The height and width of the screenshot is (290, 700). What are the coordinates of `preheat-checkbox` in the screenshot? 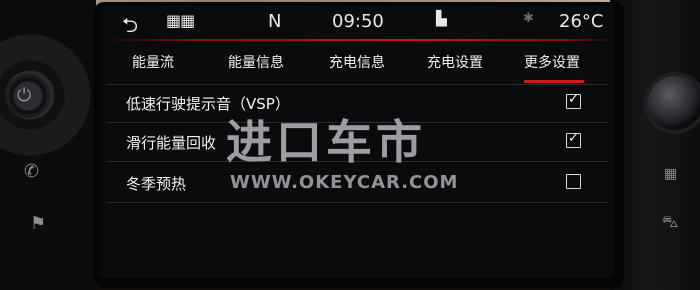 It's located at (573, 181).